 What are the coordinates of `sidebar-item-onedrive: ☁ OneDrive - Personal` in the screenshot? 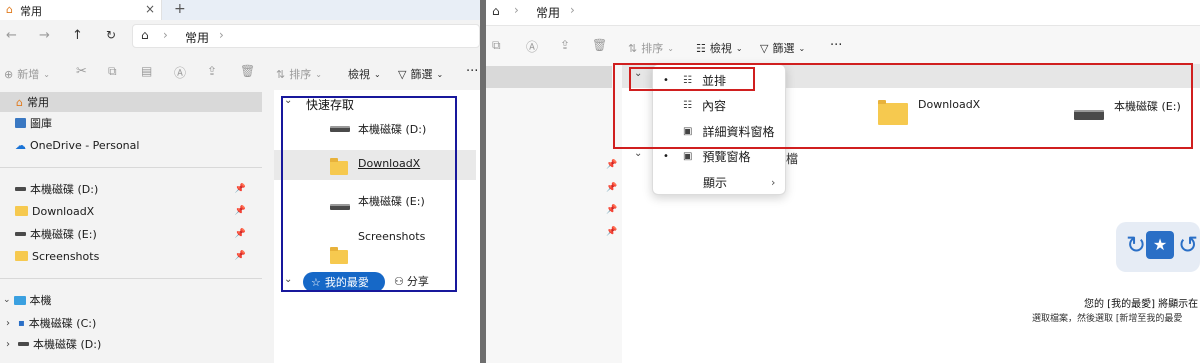 It's located at (131, 145).